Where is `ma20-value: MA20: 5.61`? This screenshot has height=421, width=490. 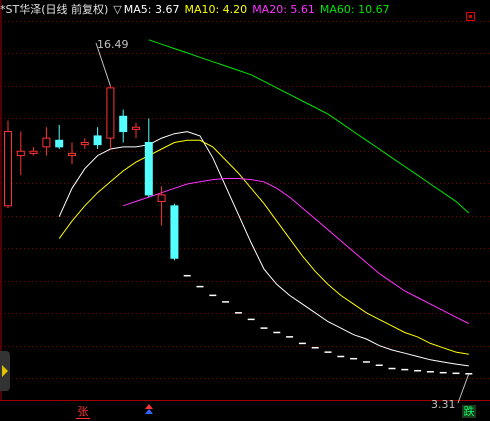
ma20-value: MA20: 5.61 is located at coordinates (283, 9).